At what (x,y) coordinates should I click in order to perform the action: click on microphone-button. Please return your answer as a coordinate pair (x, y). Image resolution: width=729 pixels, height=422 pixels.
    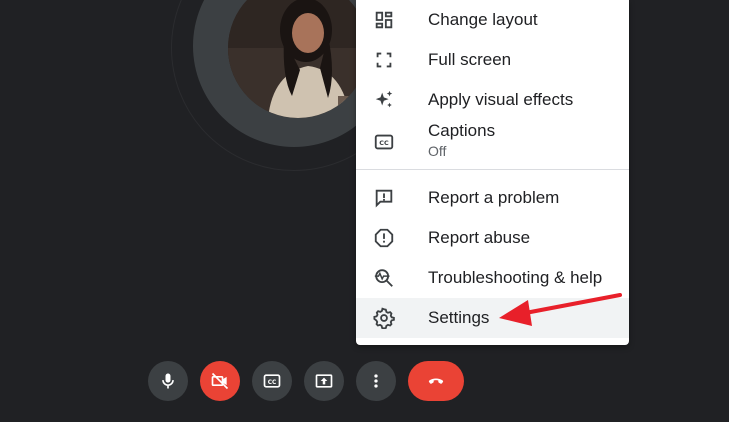
    Looking at the image, I should click on (168, 381).